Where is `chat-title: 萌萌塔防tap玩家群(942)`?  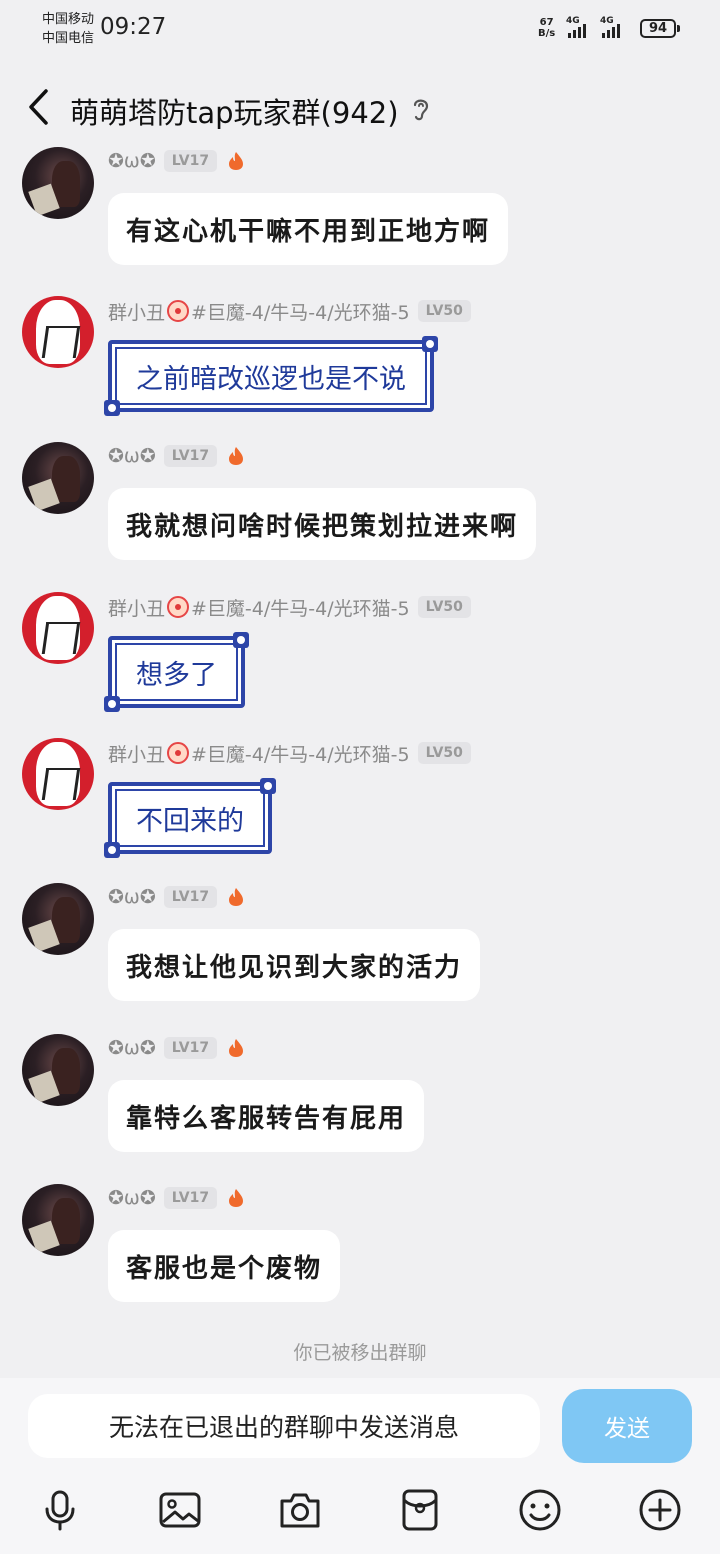
chat-title: 萌萌塔防tap玩家群(942) is located at coordinates (234, 111).